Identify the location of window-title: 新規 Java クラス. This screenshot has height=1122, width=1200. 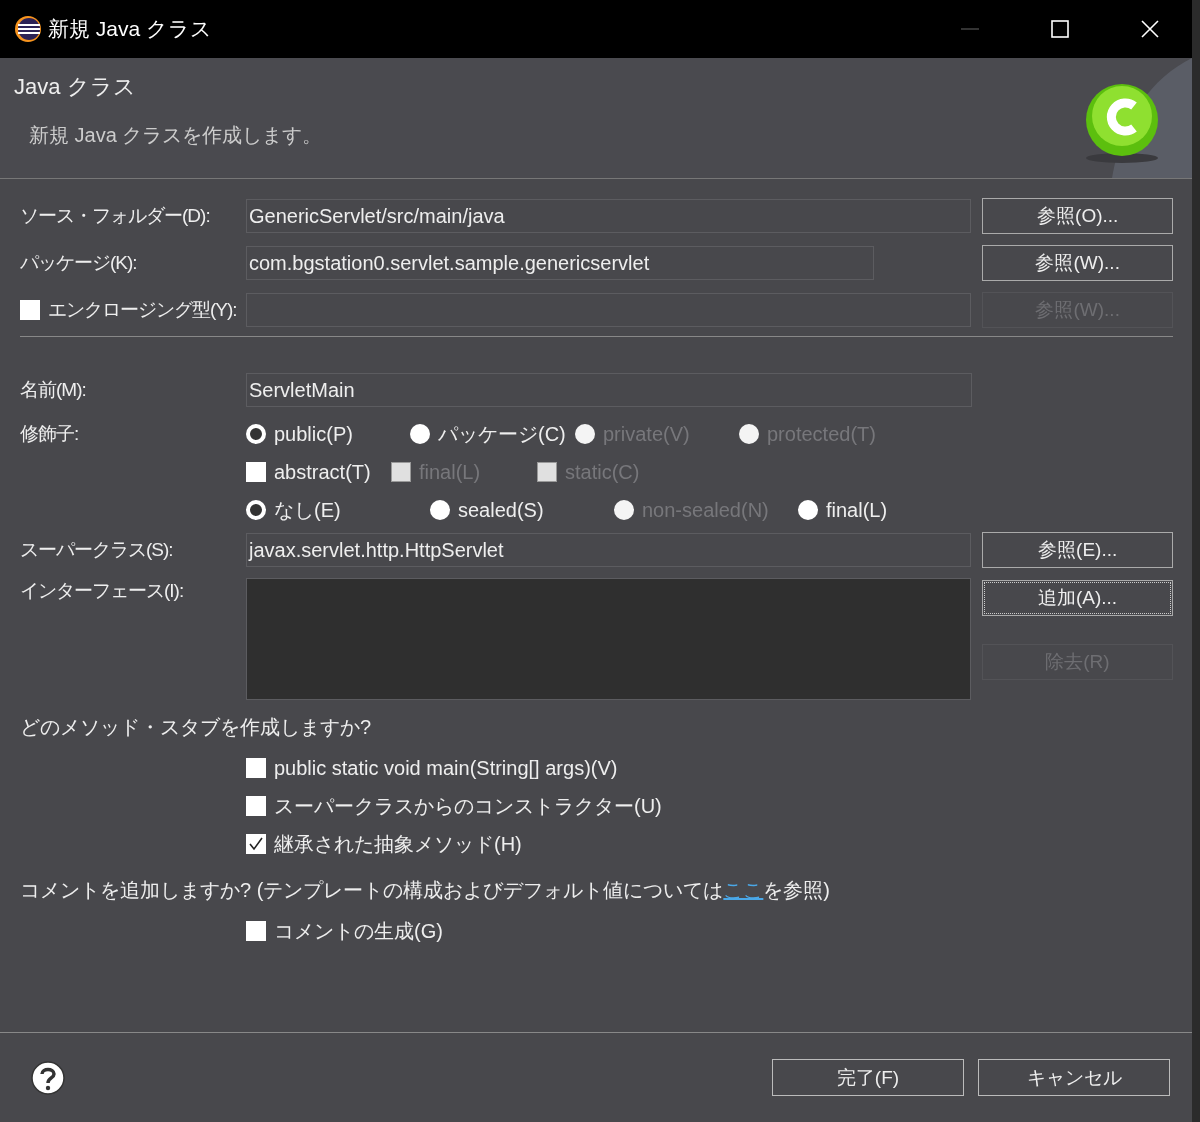
(130, 29).